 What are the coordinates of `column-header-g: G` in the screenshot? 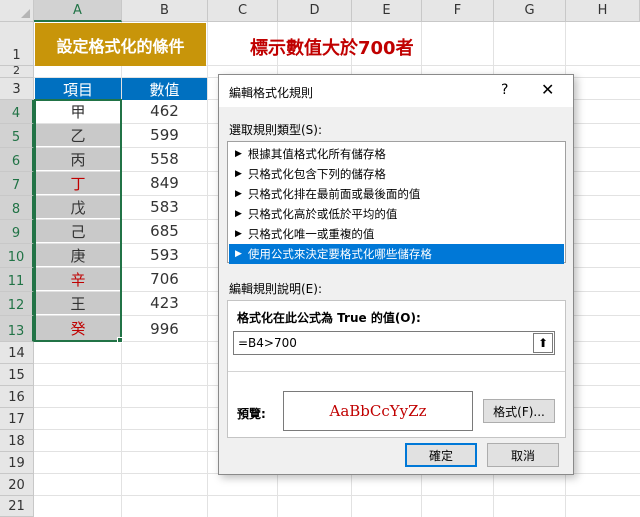 It's located at (530, 11).